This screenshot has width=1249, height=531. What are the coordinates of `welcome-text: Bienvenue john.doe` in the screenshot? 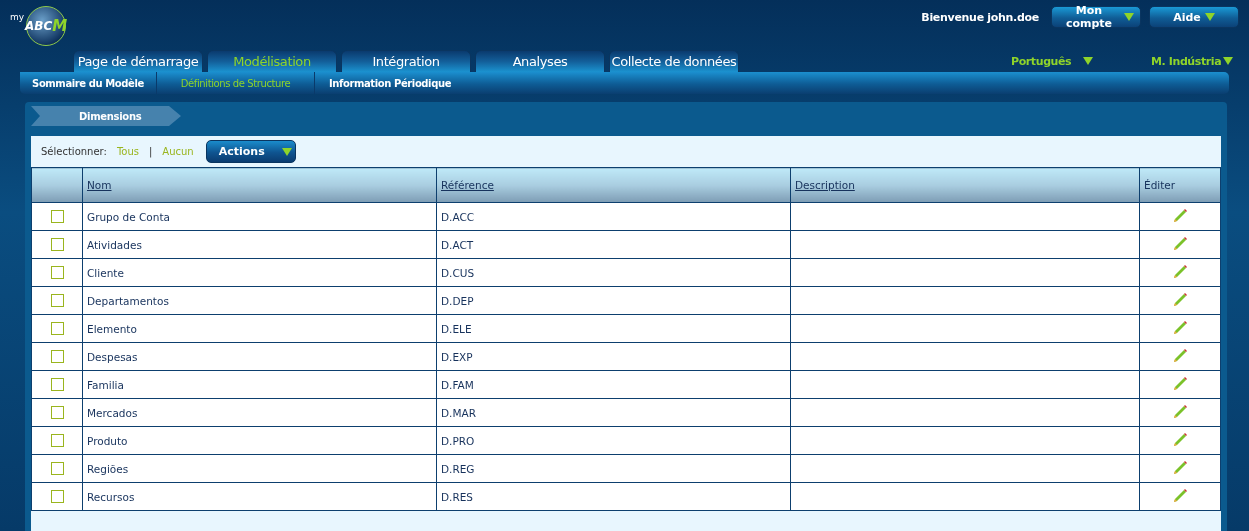 It's located at (980, 17).